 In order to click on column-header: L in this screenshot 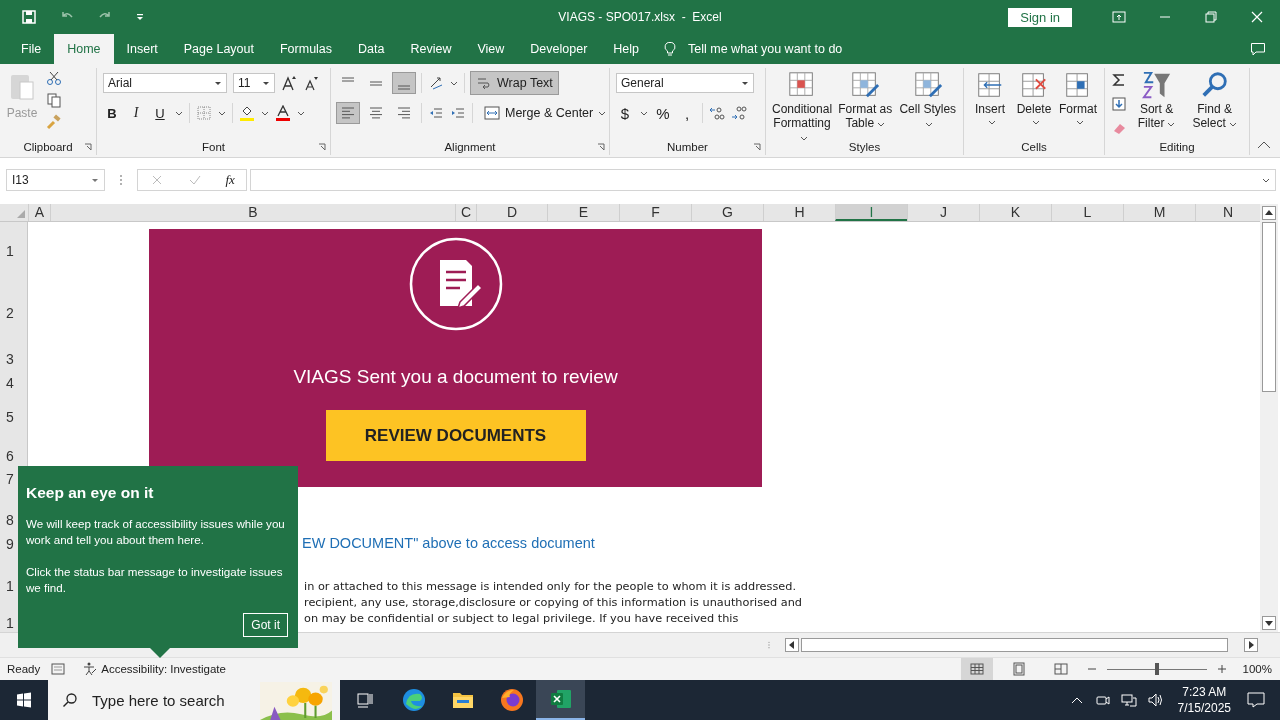, I will do `click(1087, 212)`.